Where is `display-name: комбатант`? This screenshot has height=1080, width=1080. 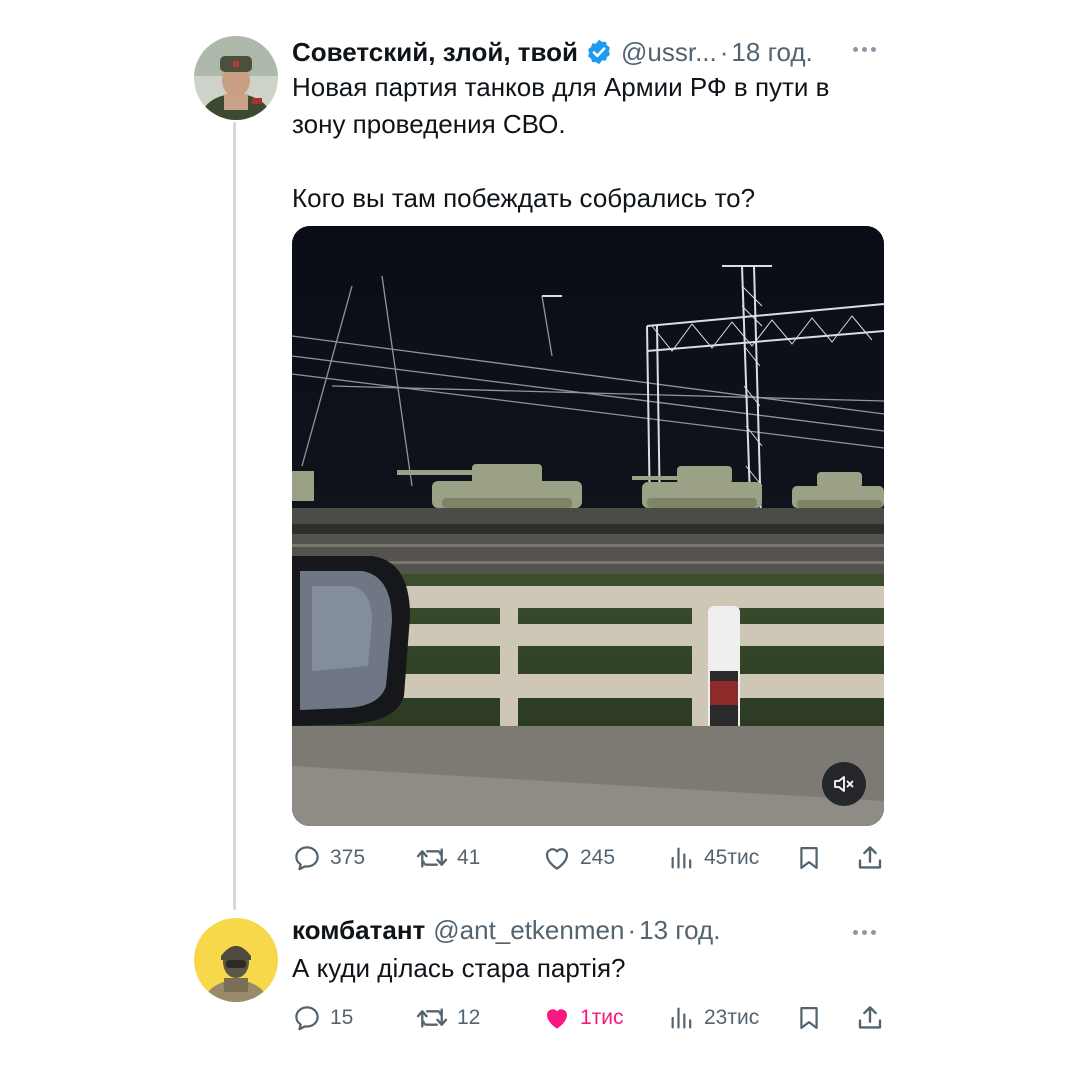
display-name: комбатант is located at coordinates (358, 930).